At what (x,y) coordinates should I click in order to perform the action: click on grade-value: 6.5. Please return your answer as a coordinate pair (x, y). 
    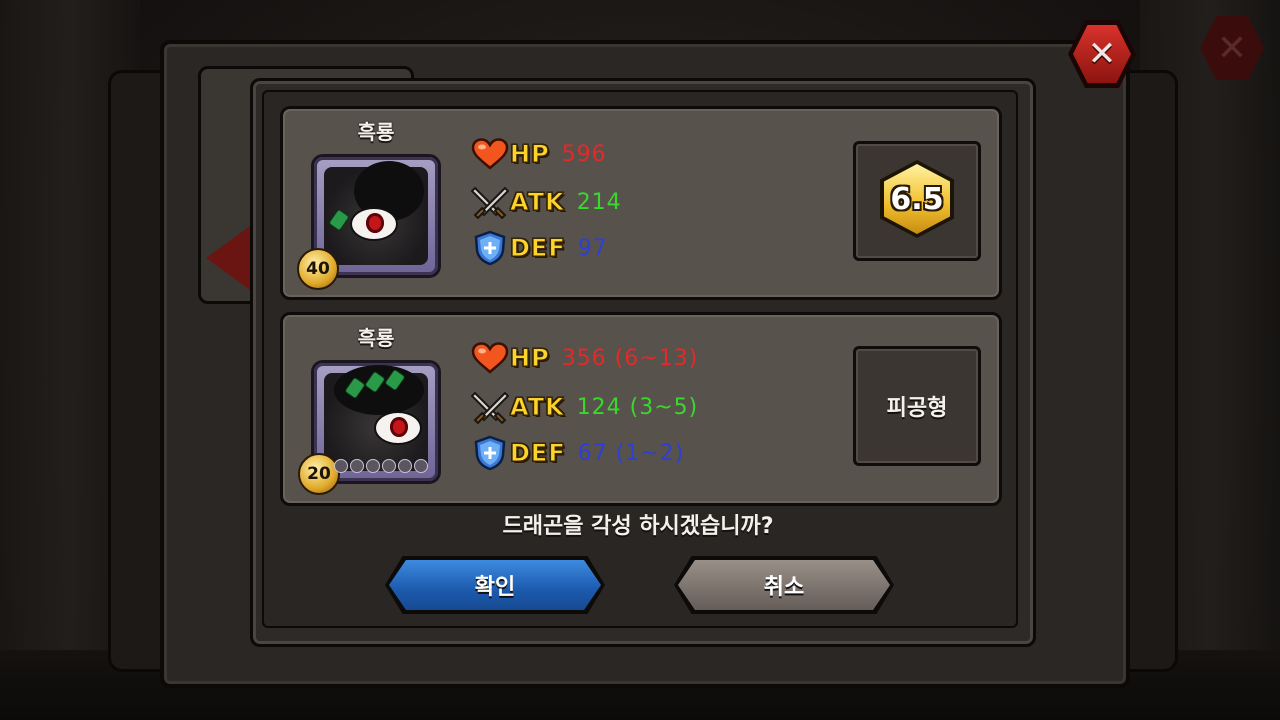
    Looking at the image, I should click on (917, 199).